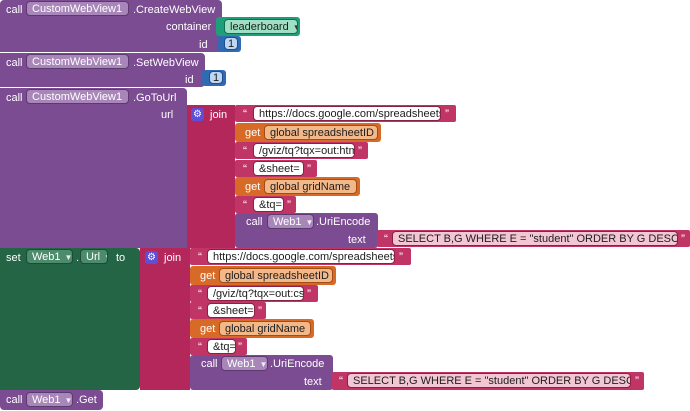  I want to click on set-keyword: set, so click(13, 258).